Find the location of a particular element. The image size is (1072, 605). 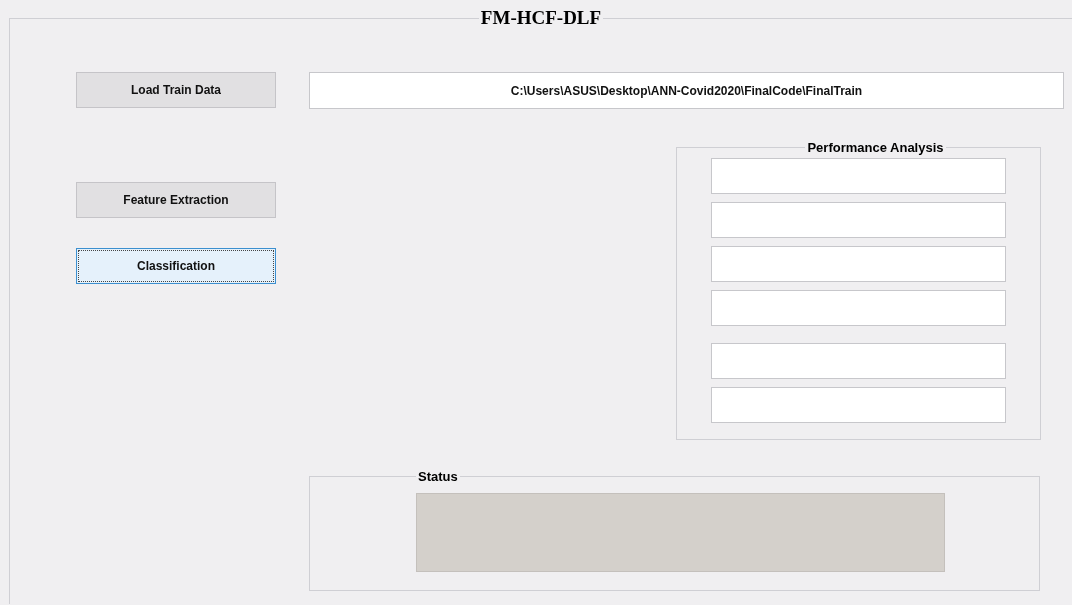

action-button: Load Train Data is located at coordinates (176, 90).